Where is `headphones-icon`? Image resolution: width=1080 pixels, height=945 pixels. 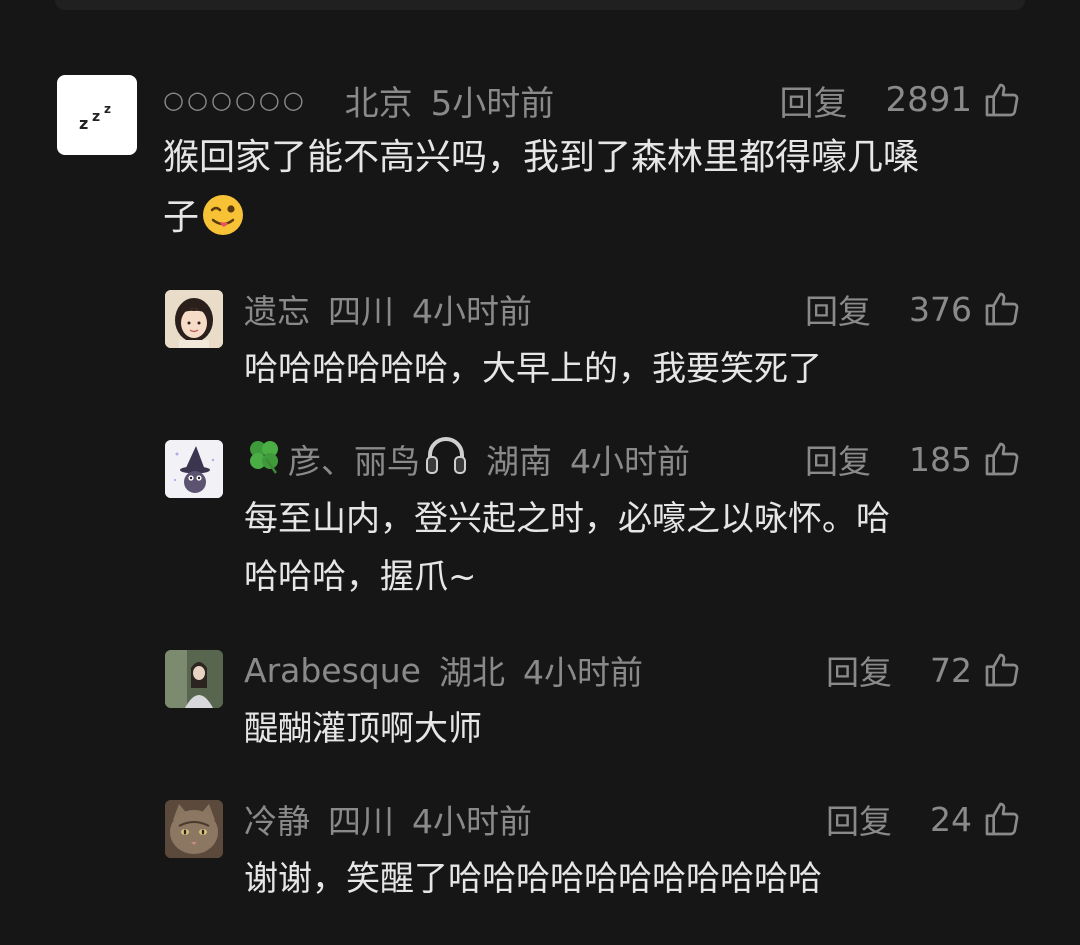 headphones-icon is located at coordinates (446, 459).